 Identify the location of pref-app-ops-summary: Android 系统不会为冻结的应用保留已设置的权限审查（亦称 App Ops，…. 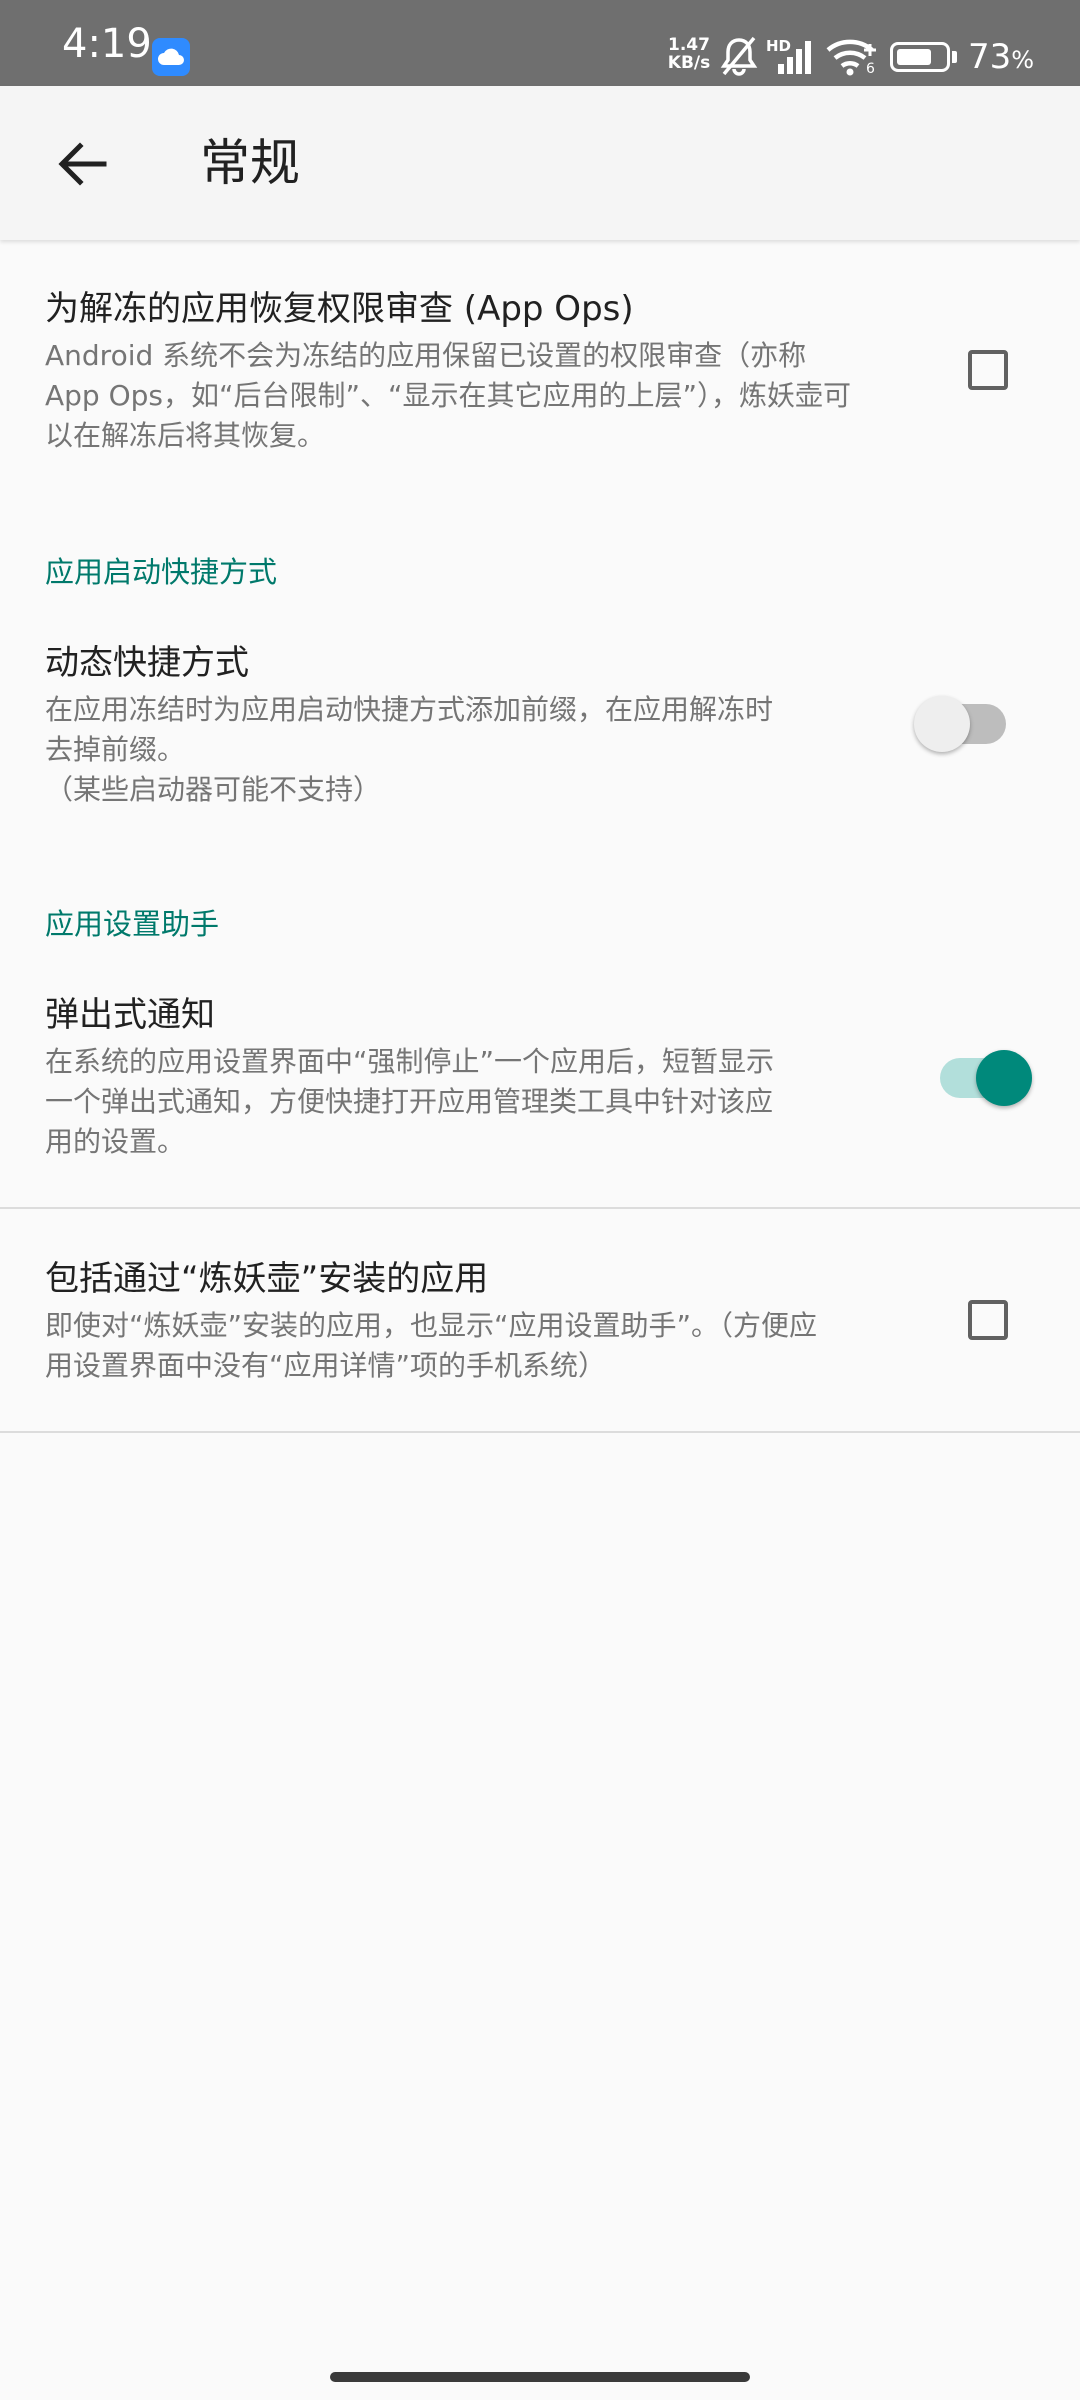
(448, 395).